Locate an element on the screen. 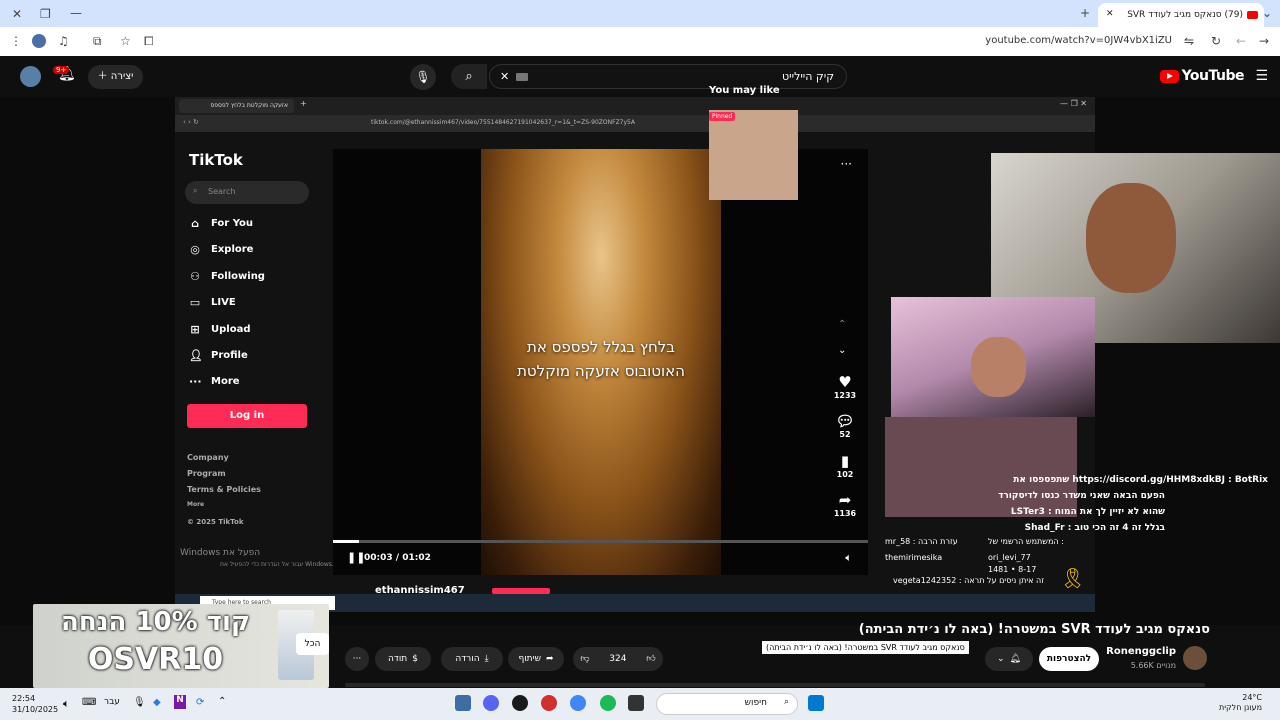 This screenshot has width=1280, height=720. progress-fill is located at coordinates (346, 541).